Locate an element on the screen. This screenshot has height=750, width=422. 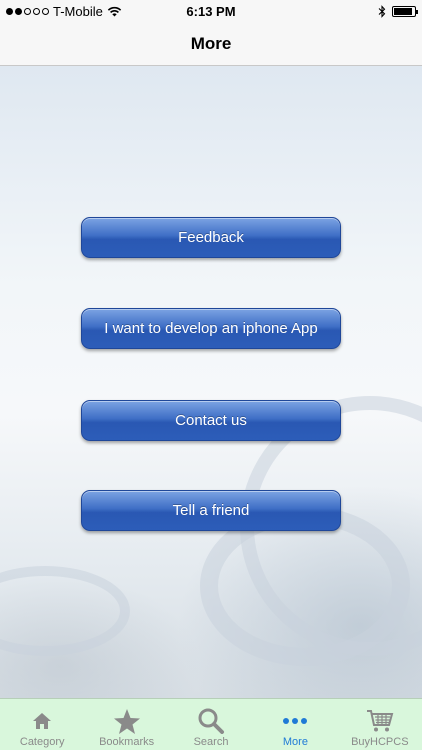
carrier-name: T-Mobile is located at coordinates (78, 11).